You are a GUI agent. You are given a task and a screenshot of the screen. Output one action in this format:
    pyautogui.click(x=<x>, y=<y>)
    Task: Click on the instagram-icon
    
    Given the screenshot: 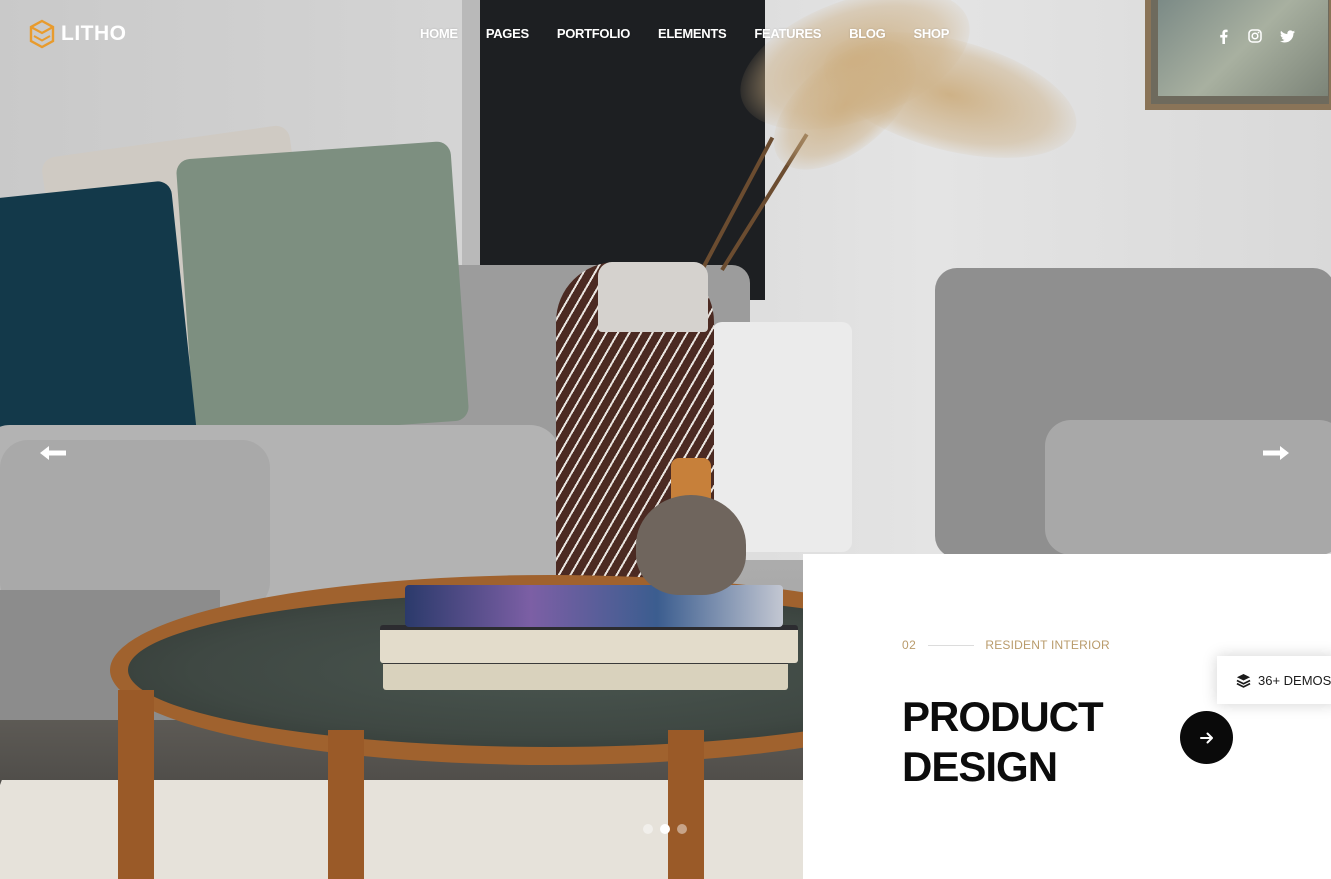 What is the action you would take?
    pyautogui.click(x=1255, y=36)
    